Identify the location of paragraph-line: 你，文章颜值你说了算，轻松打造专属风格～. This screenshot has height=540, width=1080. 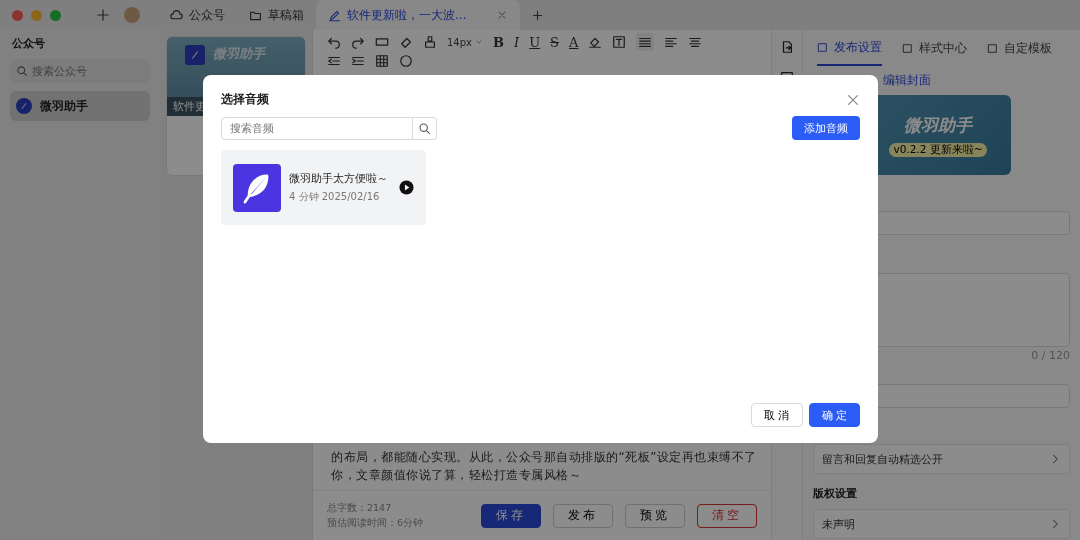
(456, 475).